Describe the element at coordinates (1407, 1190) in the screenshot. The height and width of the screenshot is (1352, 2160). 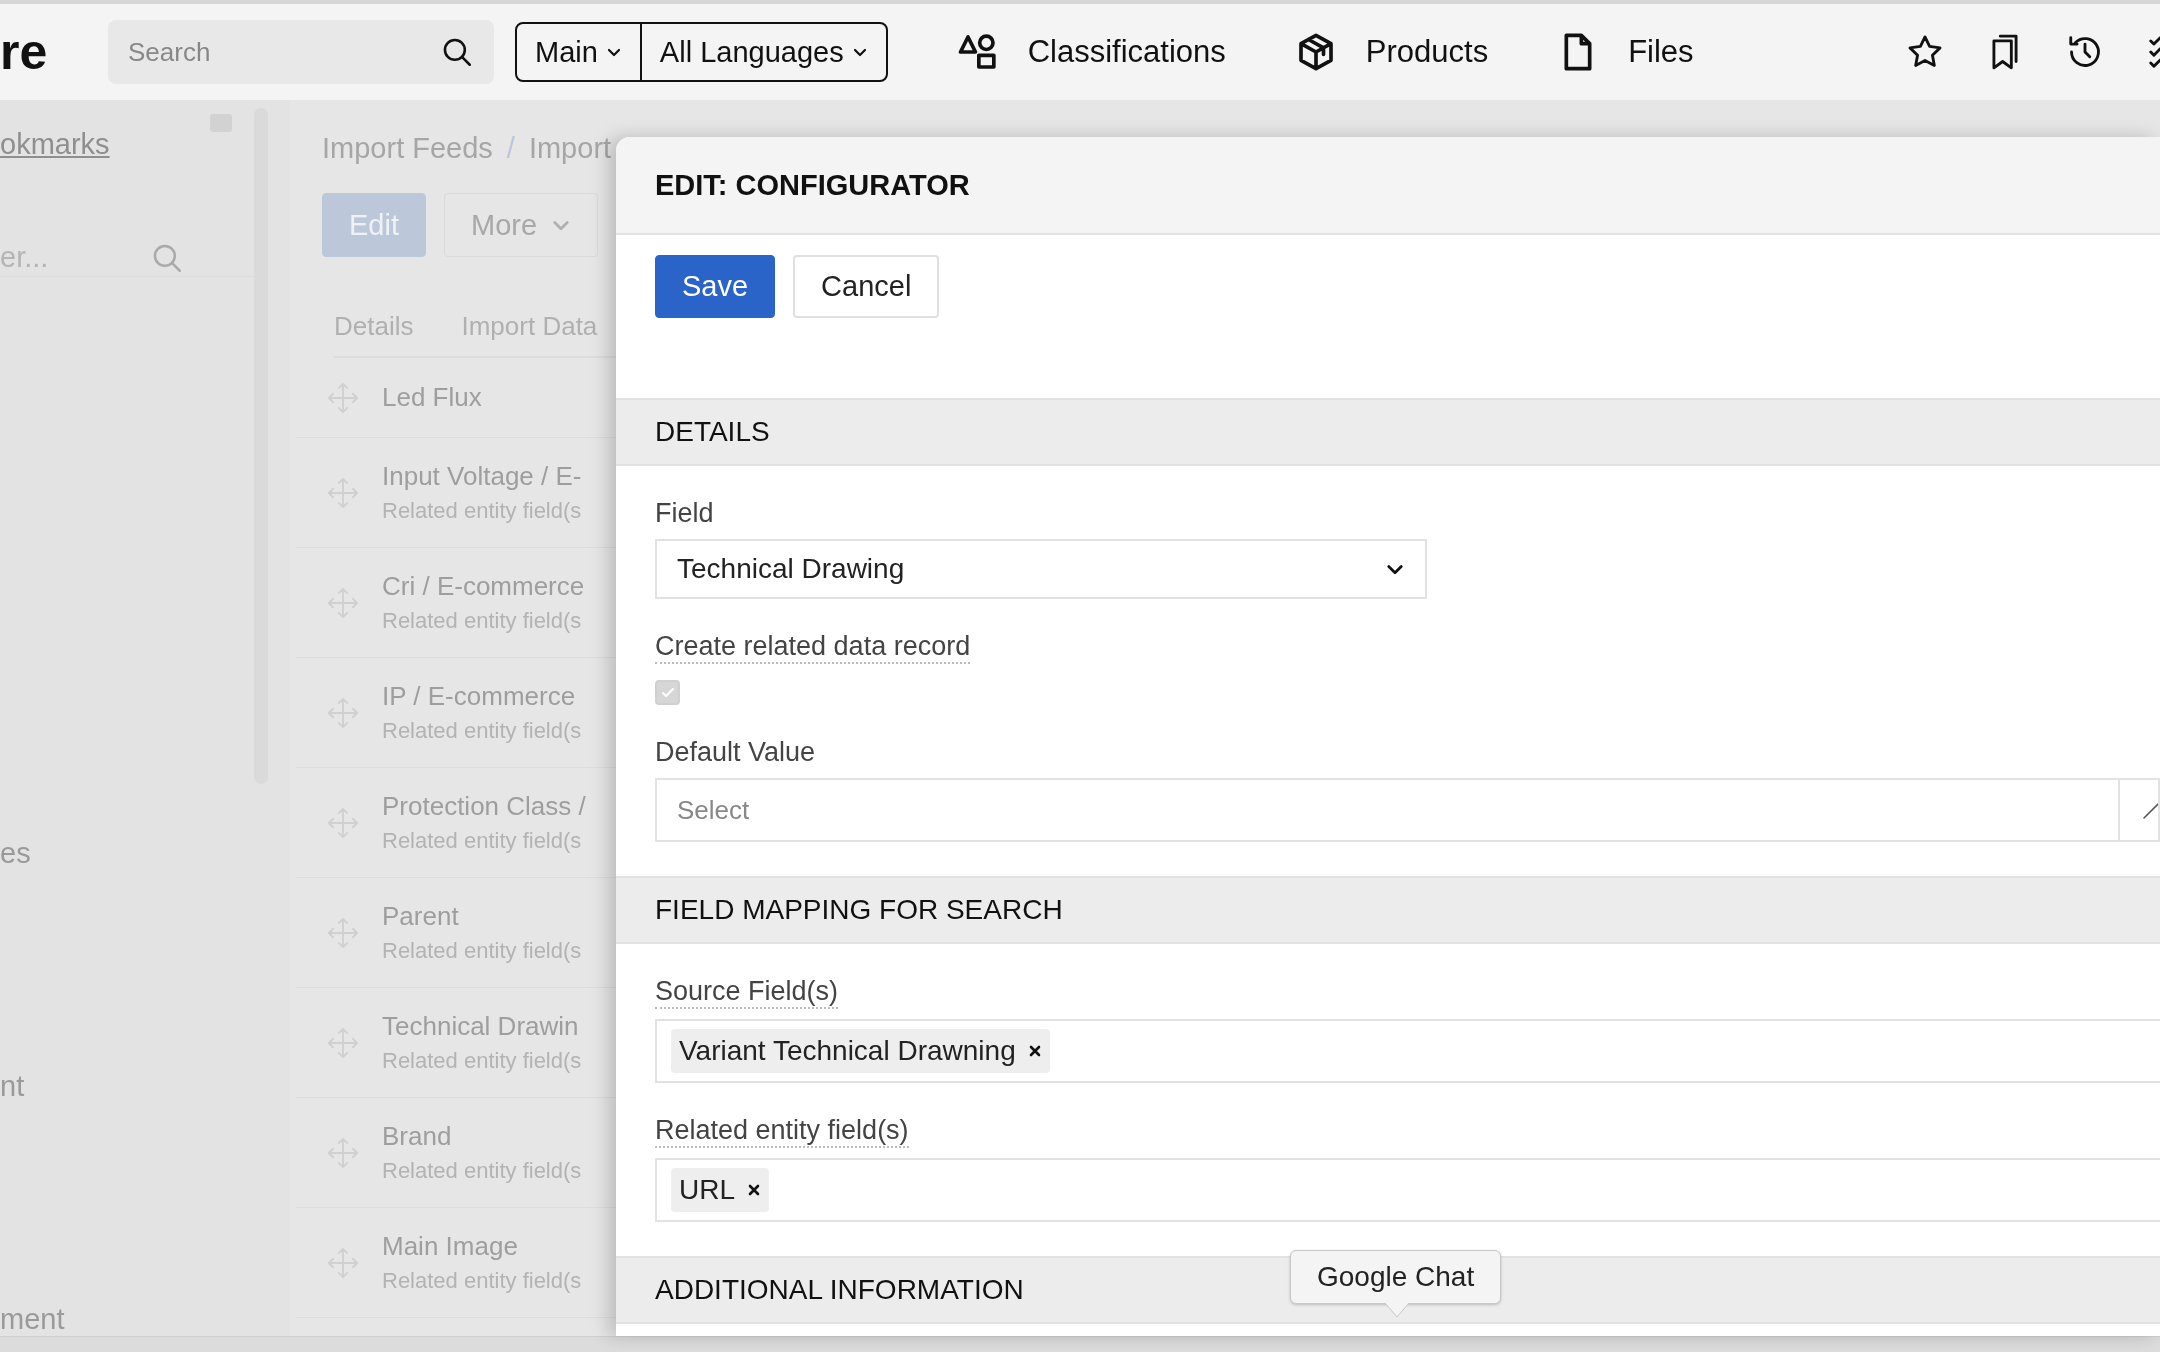
I see `tags-field: URL` at that location.